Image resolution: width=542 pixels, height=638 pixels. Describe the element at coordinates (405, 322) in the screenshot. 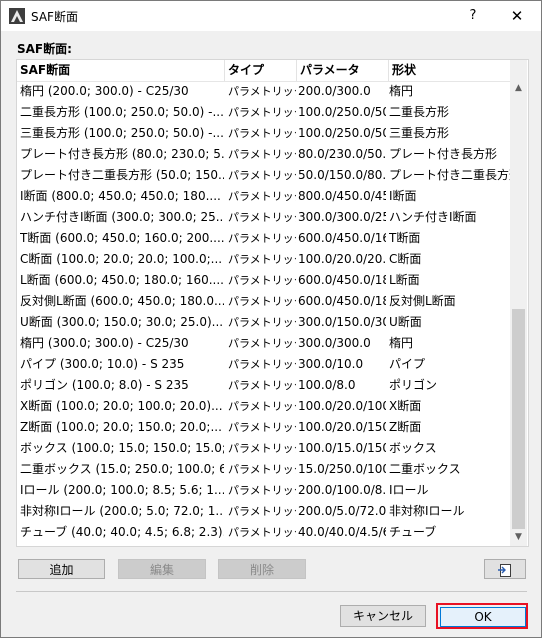

I see `cell-shape: U断面` at that location.